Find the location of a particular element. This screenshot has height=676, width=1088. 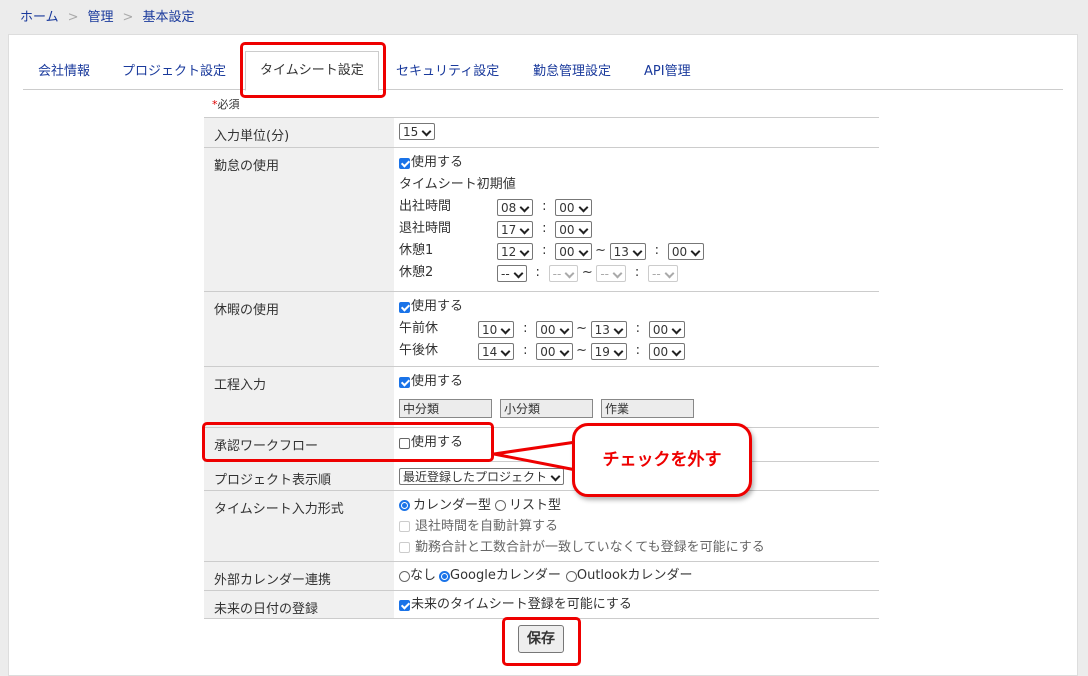

tab-company-info: 会社情報 is located at coordinates (64, 69).